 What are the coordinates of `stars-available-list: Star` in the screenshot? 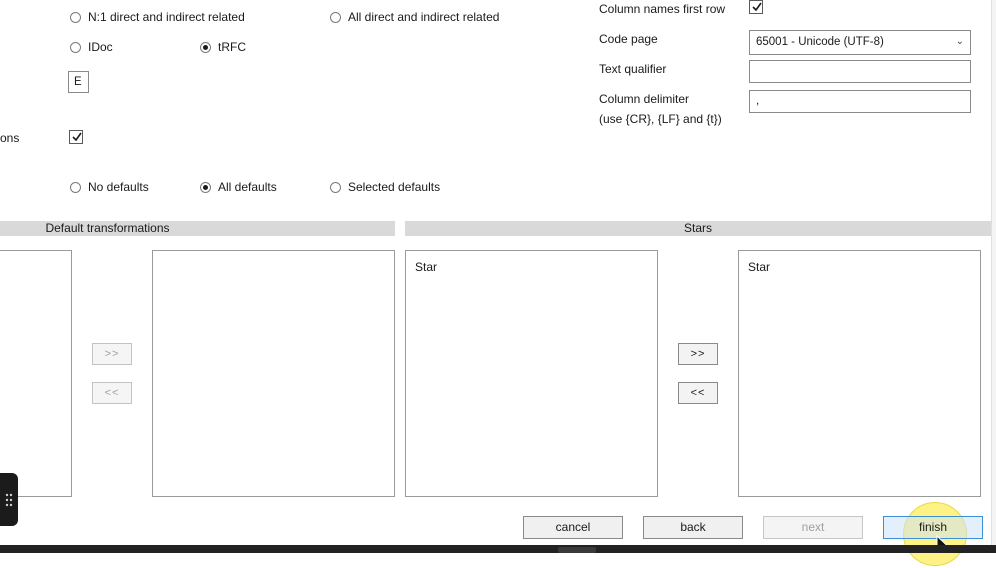 It's located at (531, 373).